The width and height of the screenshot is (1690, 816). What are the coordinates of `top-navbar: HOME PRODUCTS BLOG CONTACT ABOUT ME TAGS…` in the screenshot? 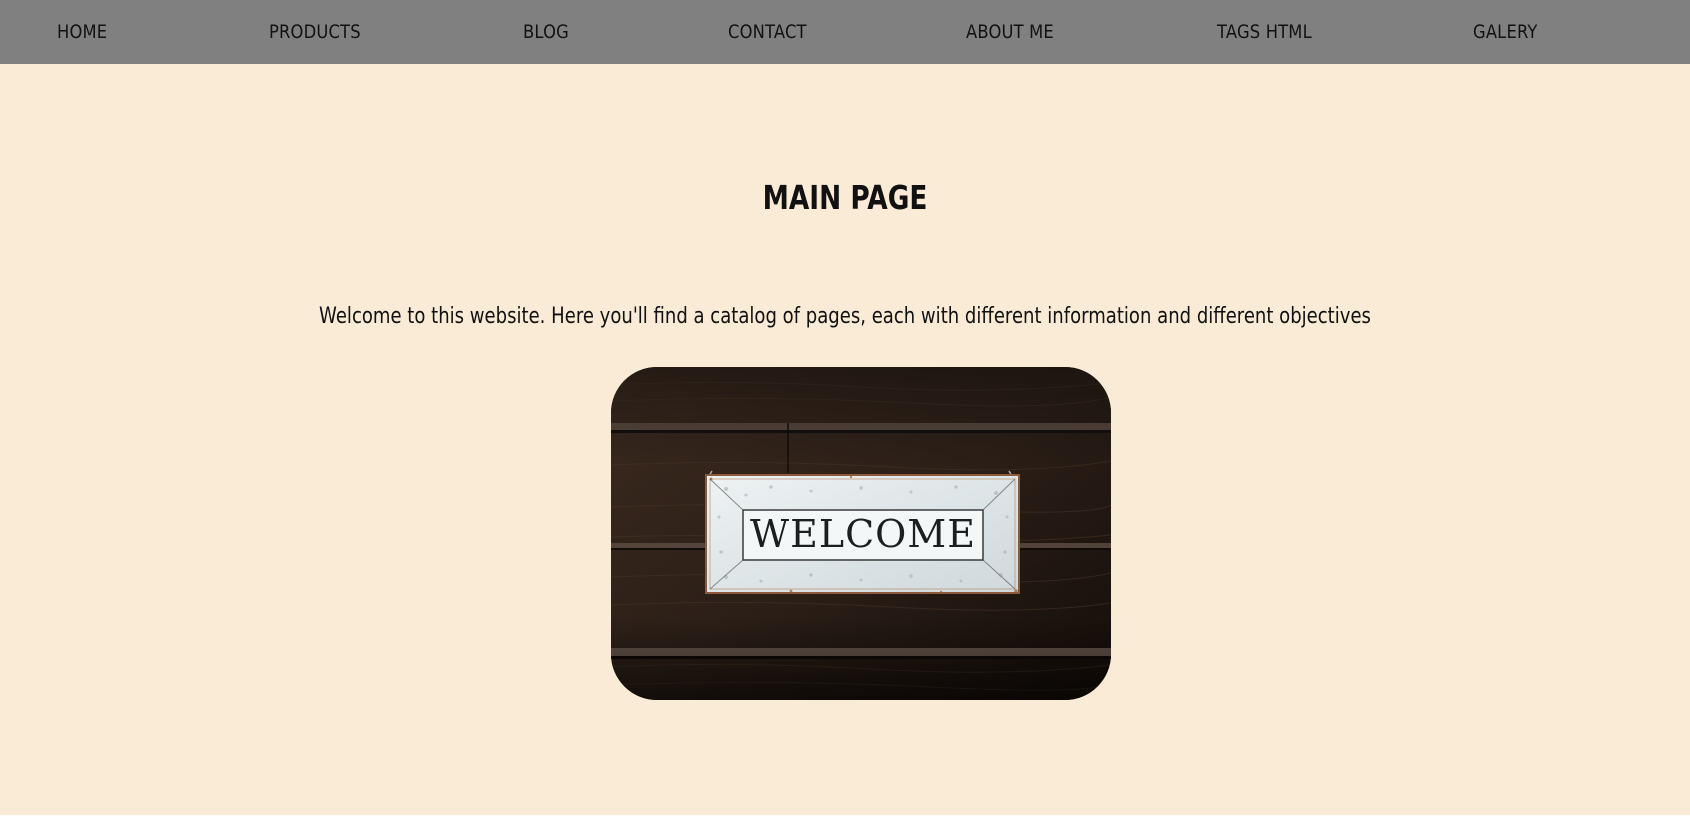 It's located at (845, 32).